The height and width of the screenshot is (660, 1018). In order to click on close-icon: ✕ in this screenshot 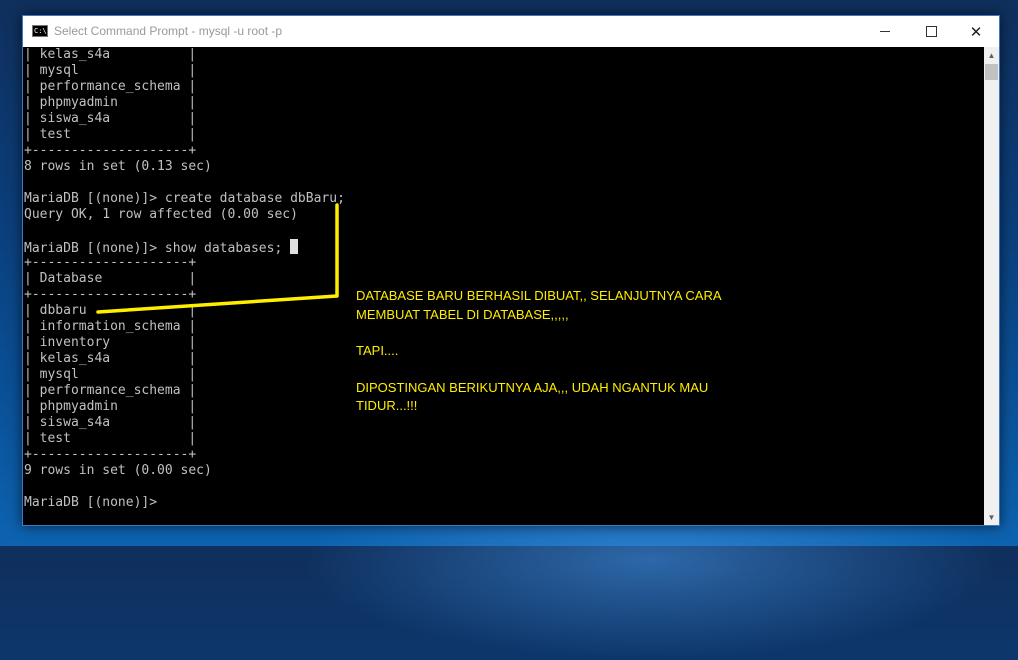, I will do `click(976, 31)`.